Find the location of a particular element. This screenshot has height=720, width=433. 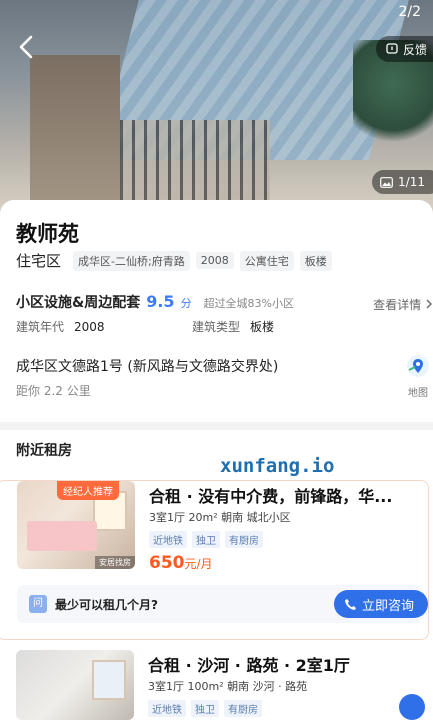

listing-specs: 3室1厅 20m² 朝南 城北小区 is located at coordinates (220, 517).